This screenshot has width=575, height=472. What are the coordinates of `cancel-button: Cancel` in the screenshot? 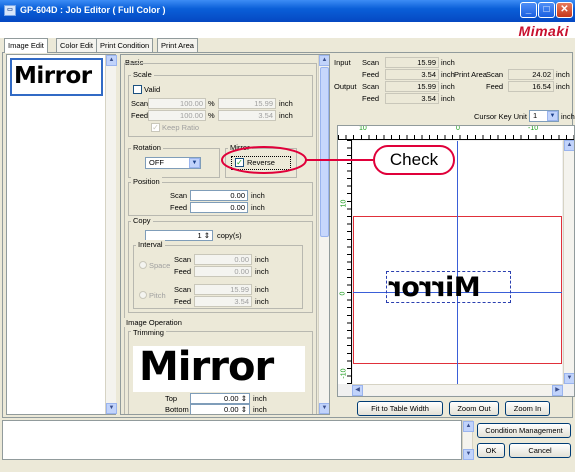 It's located at (540, 450).